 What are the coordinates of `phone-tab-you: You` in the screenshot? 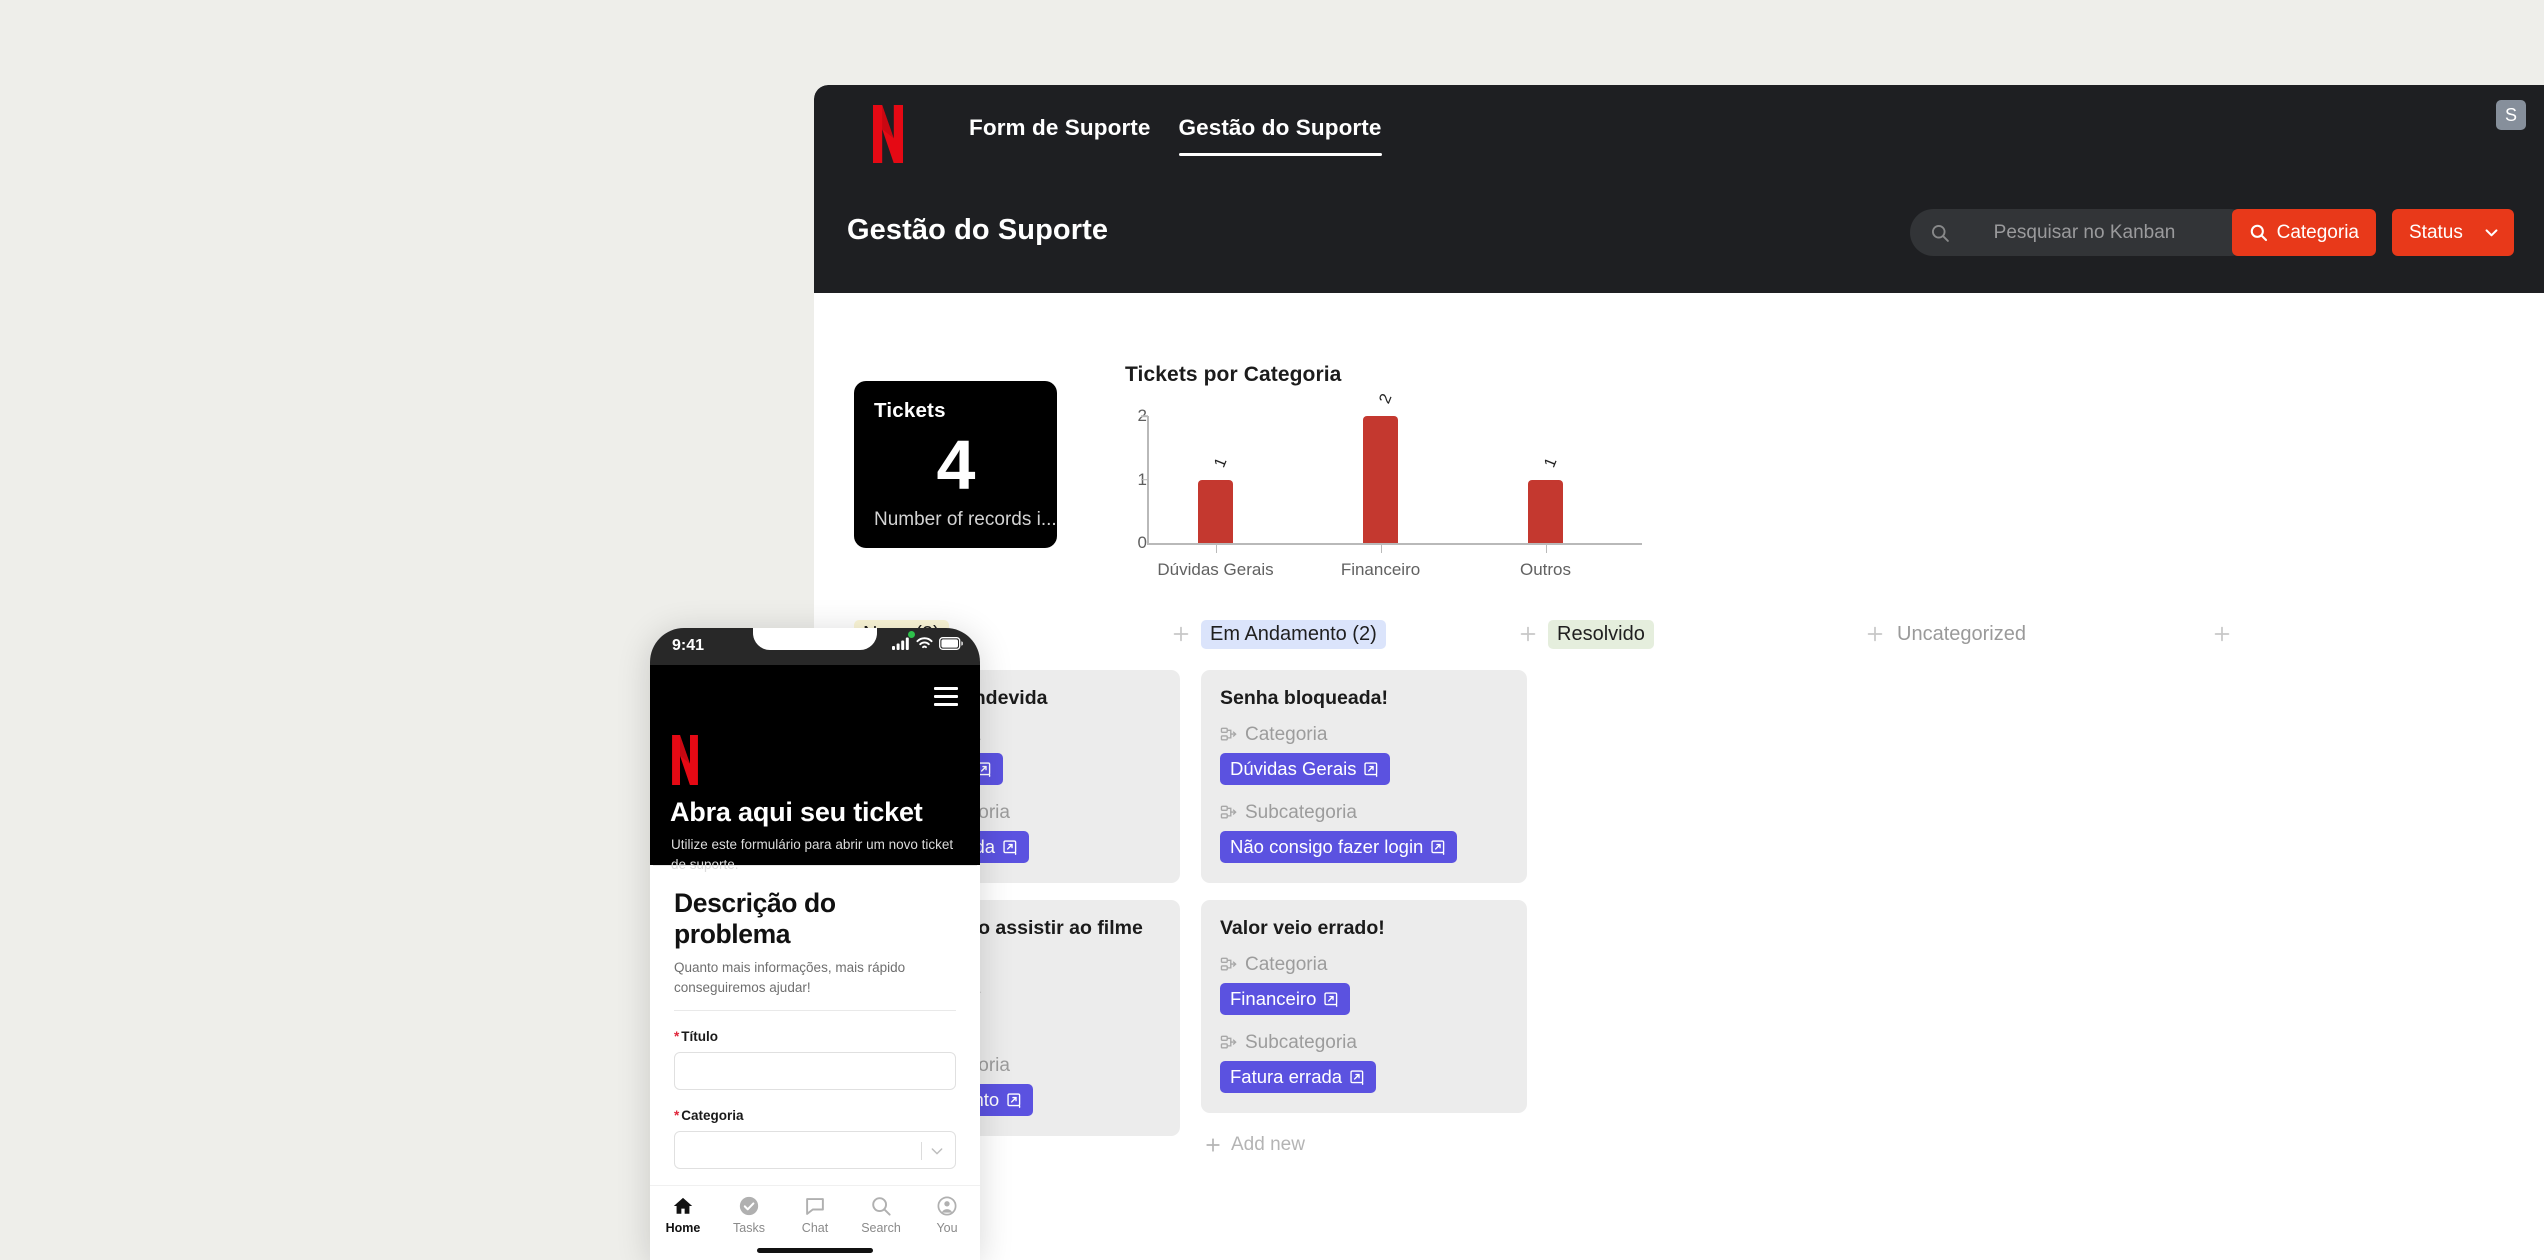 It's located at (947, 1215).